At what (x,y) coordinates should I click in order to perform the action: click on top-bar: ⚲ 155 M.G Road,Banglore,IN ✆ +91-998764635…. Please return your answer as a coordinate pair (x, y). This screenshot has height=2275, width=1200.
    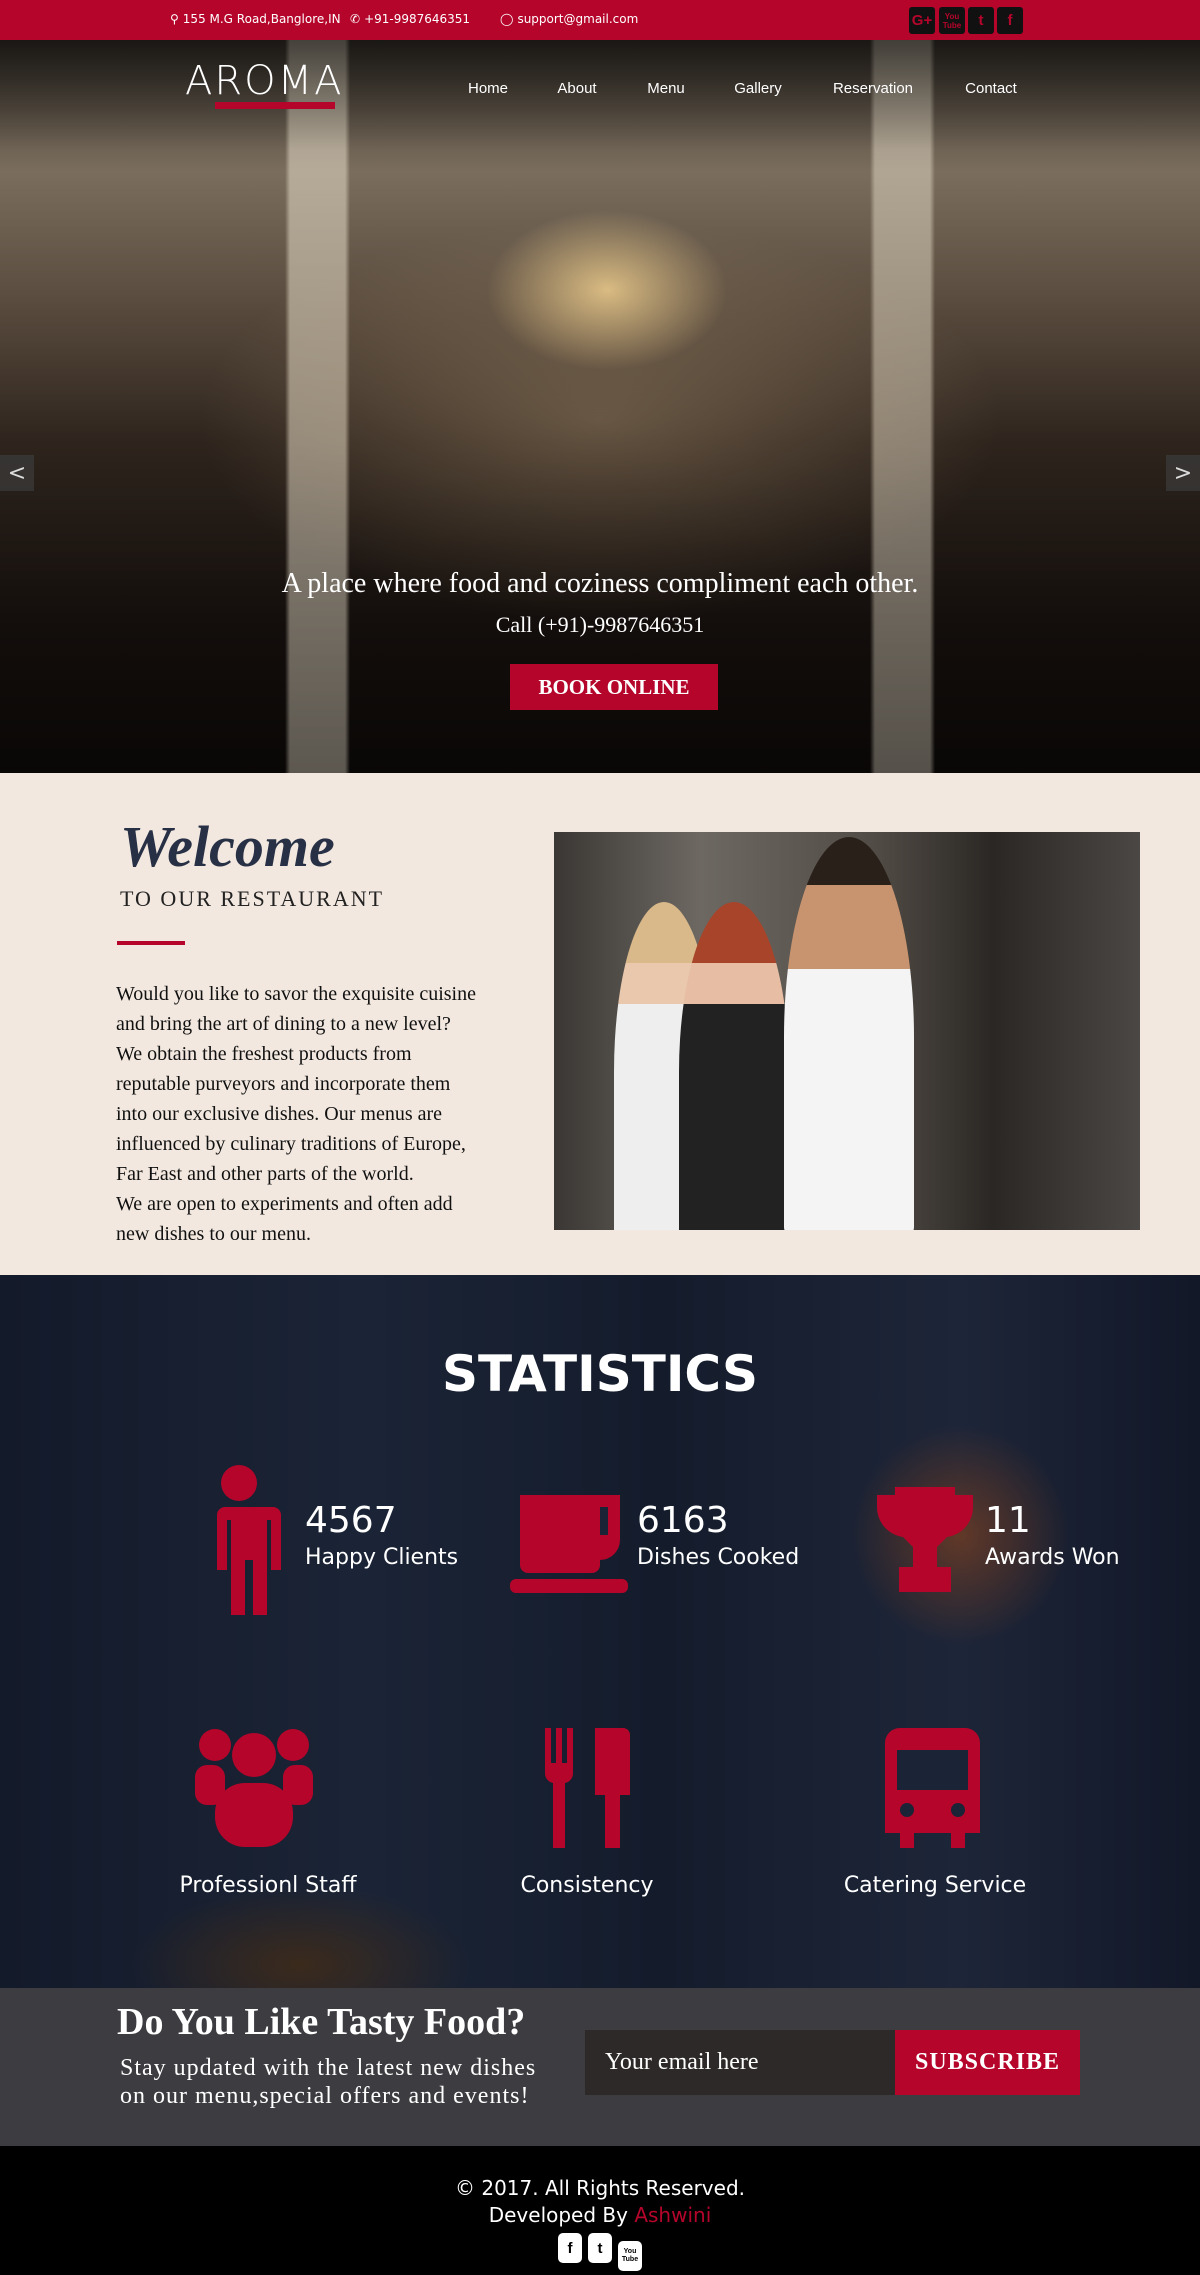
    Looking at the image, I should click on (600, 20).